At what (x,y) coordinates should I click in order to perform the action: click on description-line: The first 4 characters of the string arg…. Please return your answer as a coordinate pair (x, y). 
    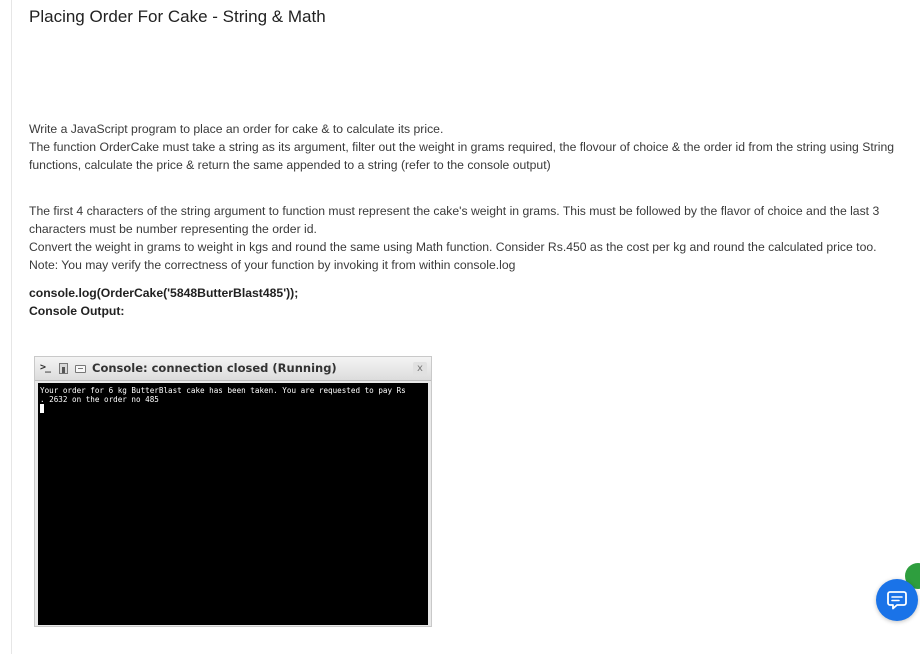
    Looking at the image, I should click on (454, 220).